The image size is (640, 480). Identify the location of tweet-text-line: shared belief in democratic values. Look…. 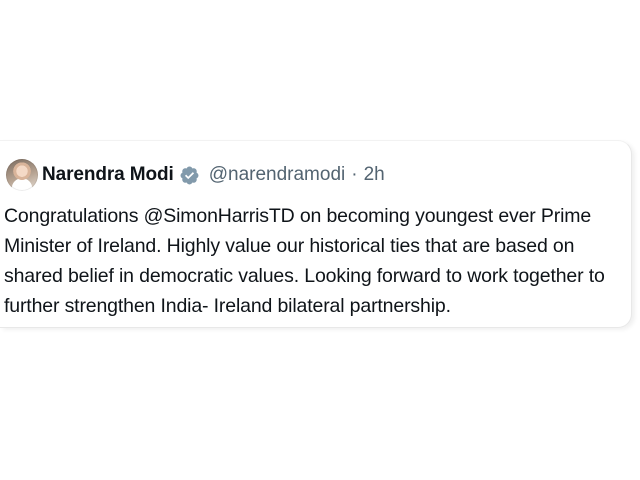
(304, 276).